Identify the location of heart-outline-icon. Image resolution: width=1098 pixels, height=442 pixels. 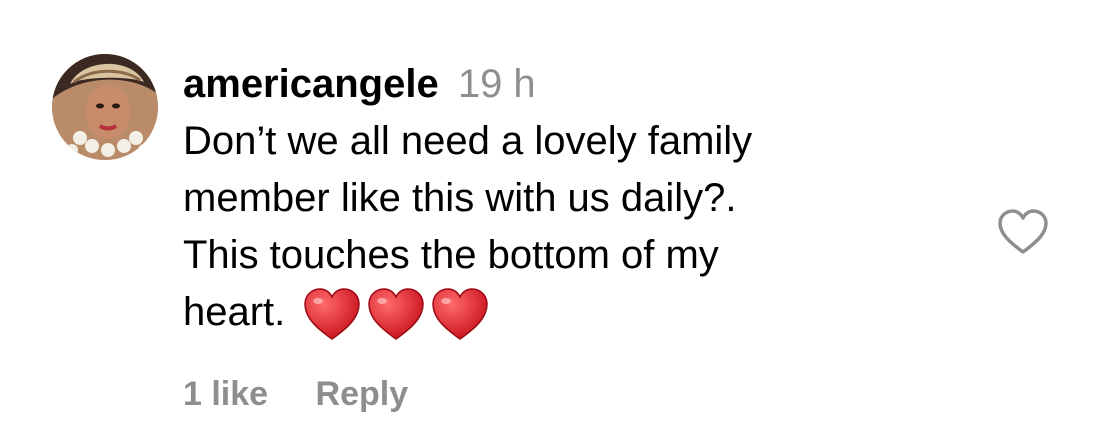
(1023, 231).